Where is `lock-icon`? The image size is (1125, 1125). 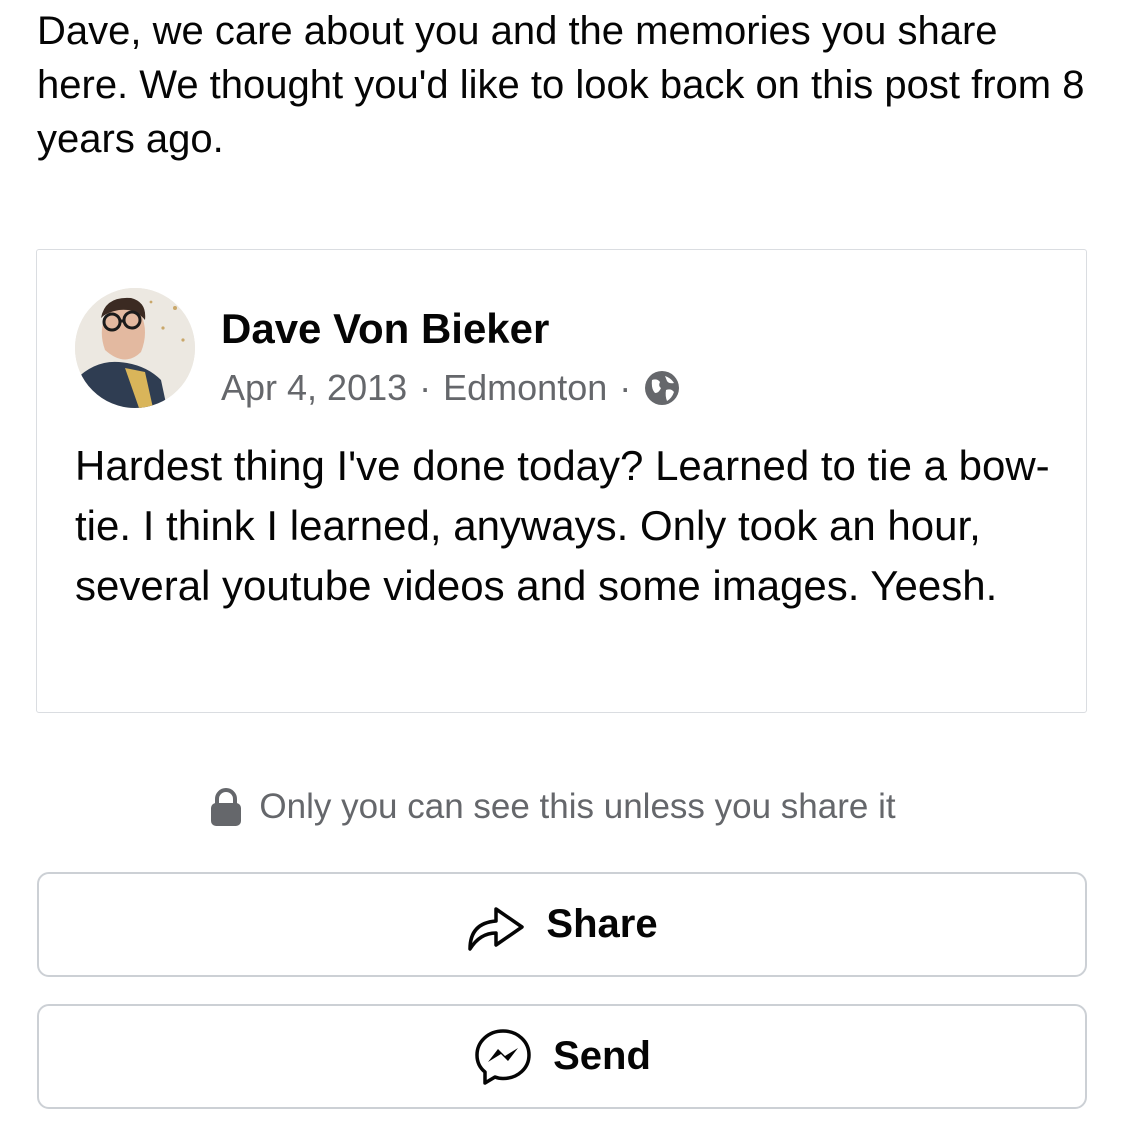
lock-icon is located at coordinates (226, 807).